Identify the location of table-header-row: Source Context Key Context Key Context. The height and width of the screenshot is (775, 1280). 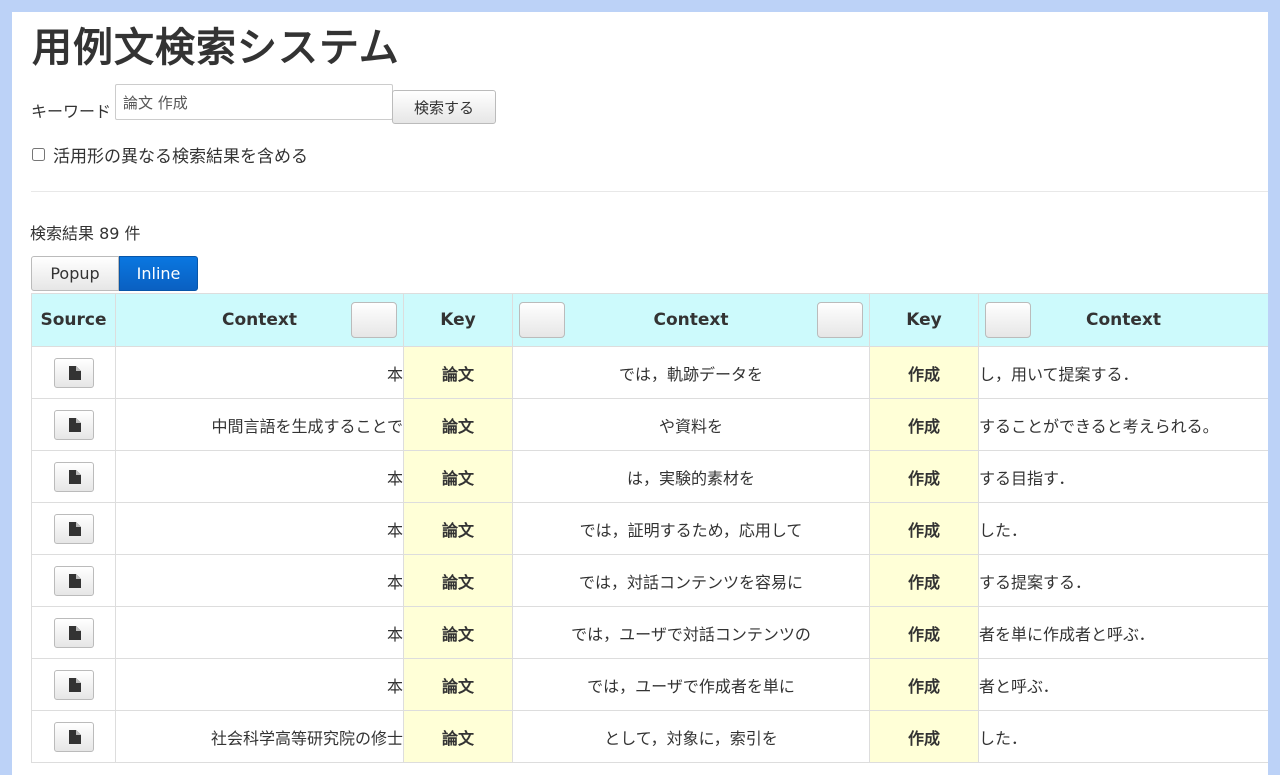
(649, 320).